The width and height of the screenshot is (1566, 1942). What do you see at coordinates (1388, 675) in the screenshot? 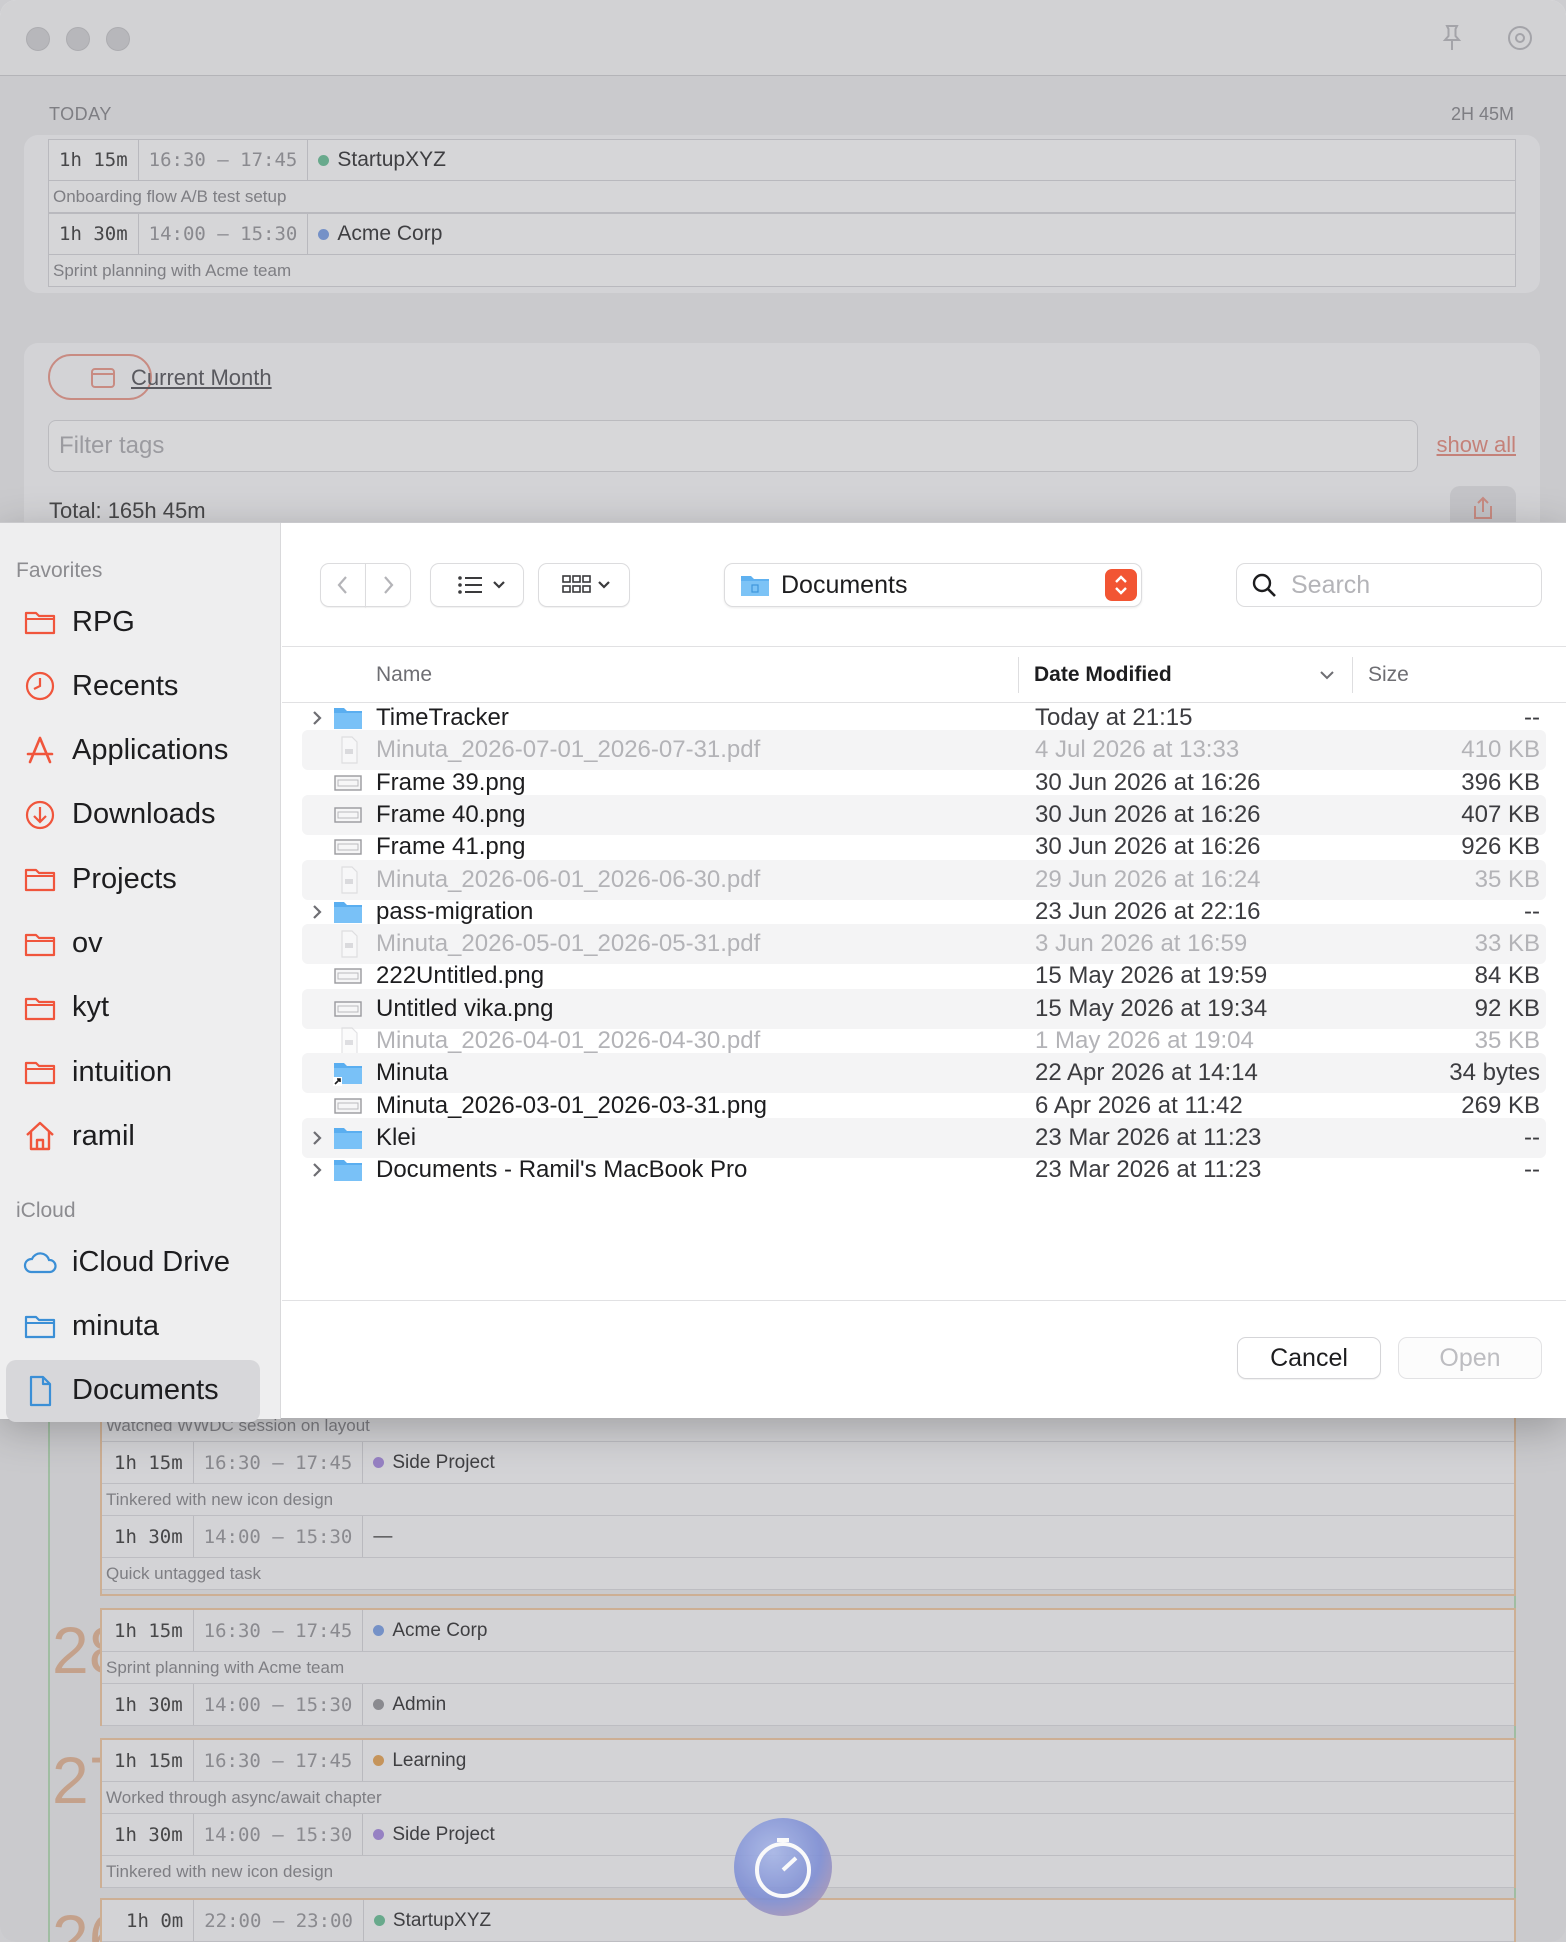
I see `size-column-header: Size` at bounding box center [1388, 675].